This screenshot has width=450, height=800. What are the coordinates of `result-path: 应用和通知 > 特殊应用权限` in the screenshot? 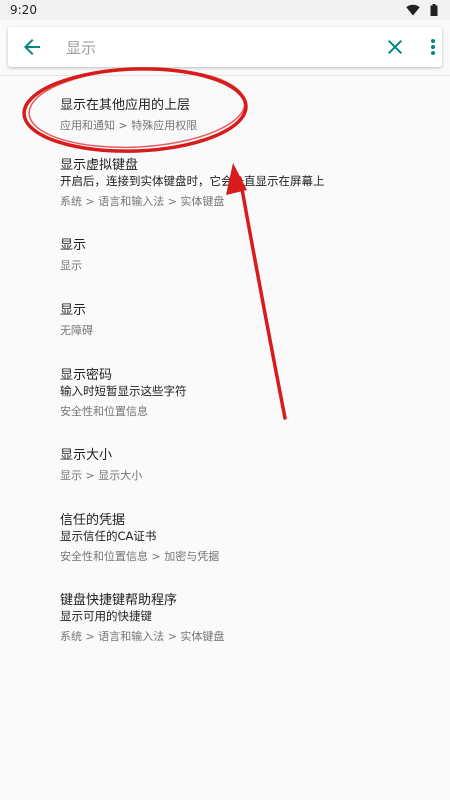 It's located at (129, 125).